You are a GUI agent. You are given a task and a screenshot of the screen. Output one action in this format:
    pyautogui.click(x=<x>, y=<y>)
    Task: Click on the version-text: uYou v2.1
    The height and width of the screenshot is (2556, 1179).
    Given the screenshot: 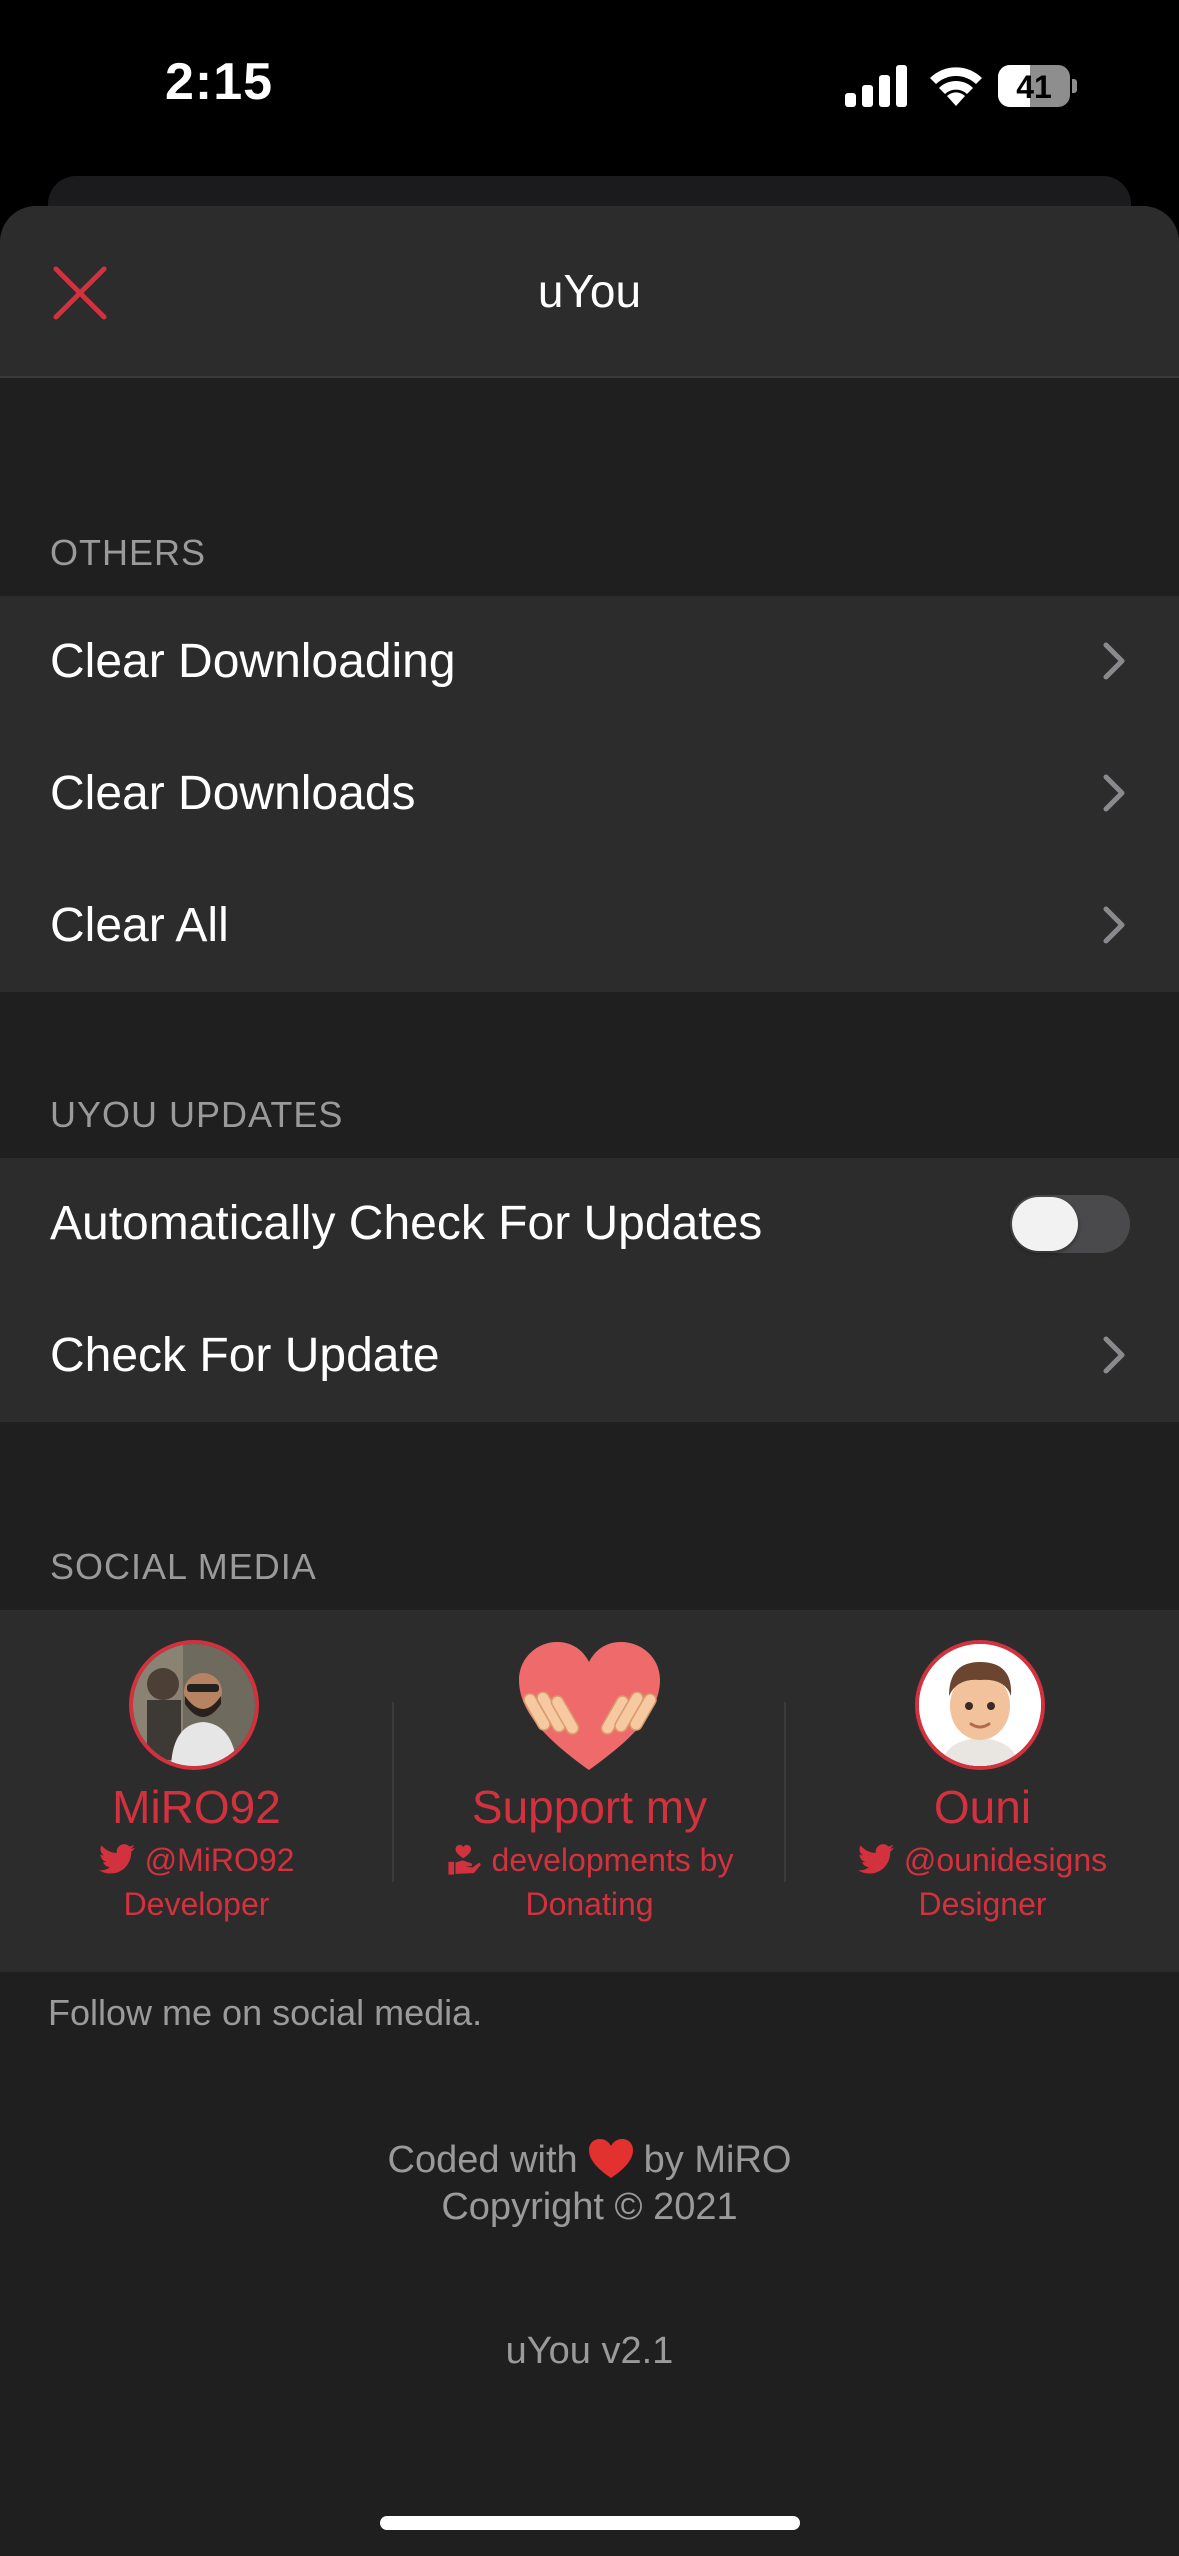 What is the action you would take?
    pyautogui.click(x=589, y=2351)
    